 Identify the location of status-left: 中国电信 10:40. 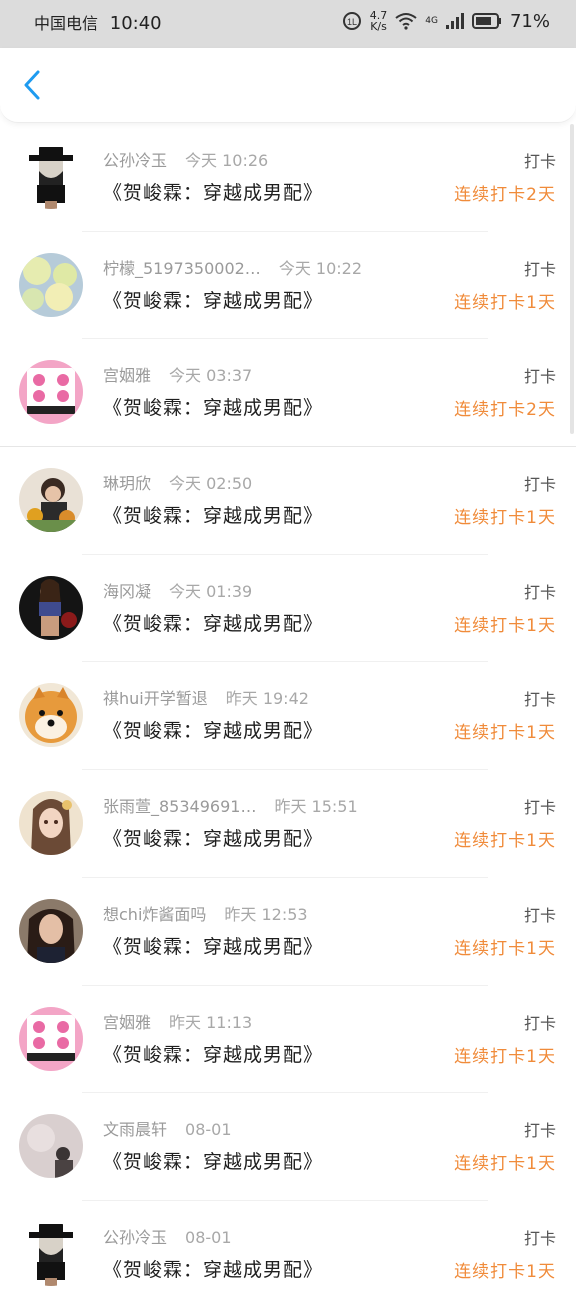
(98, 22).